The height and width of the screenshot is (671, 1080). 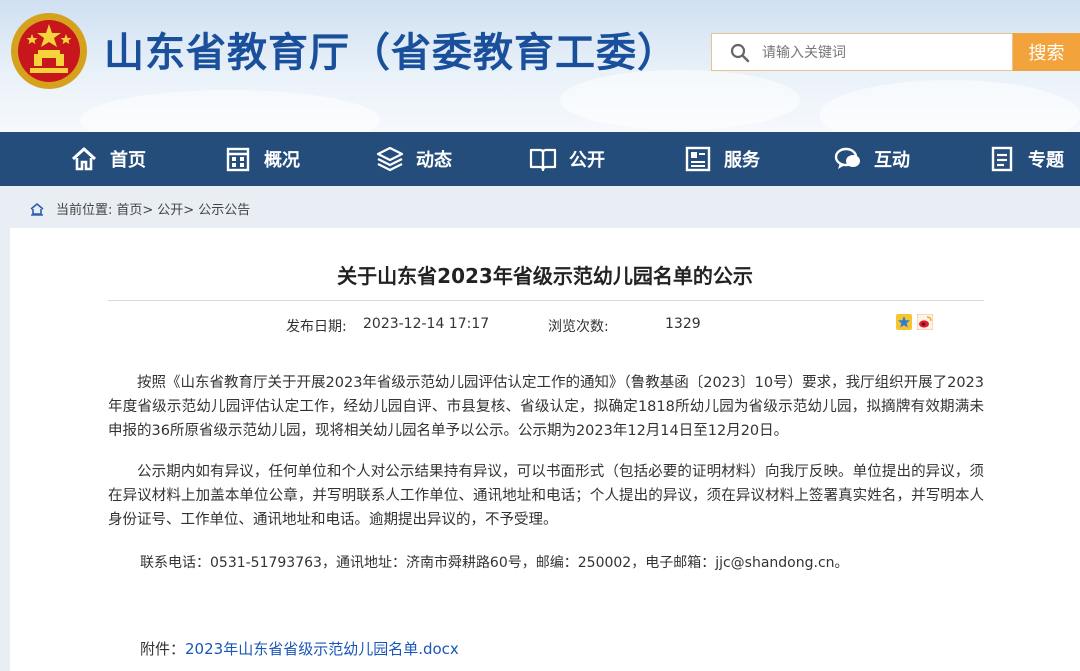 I want to click on nav-label: 首页, so click(x=128, y=160).